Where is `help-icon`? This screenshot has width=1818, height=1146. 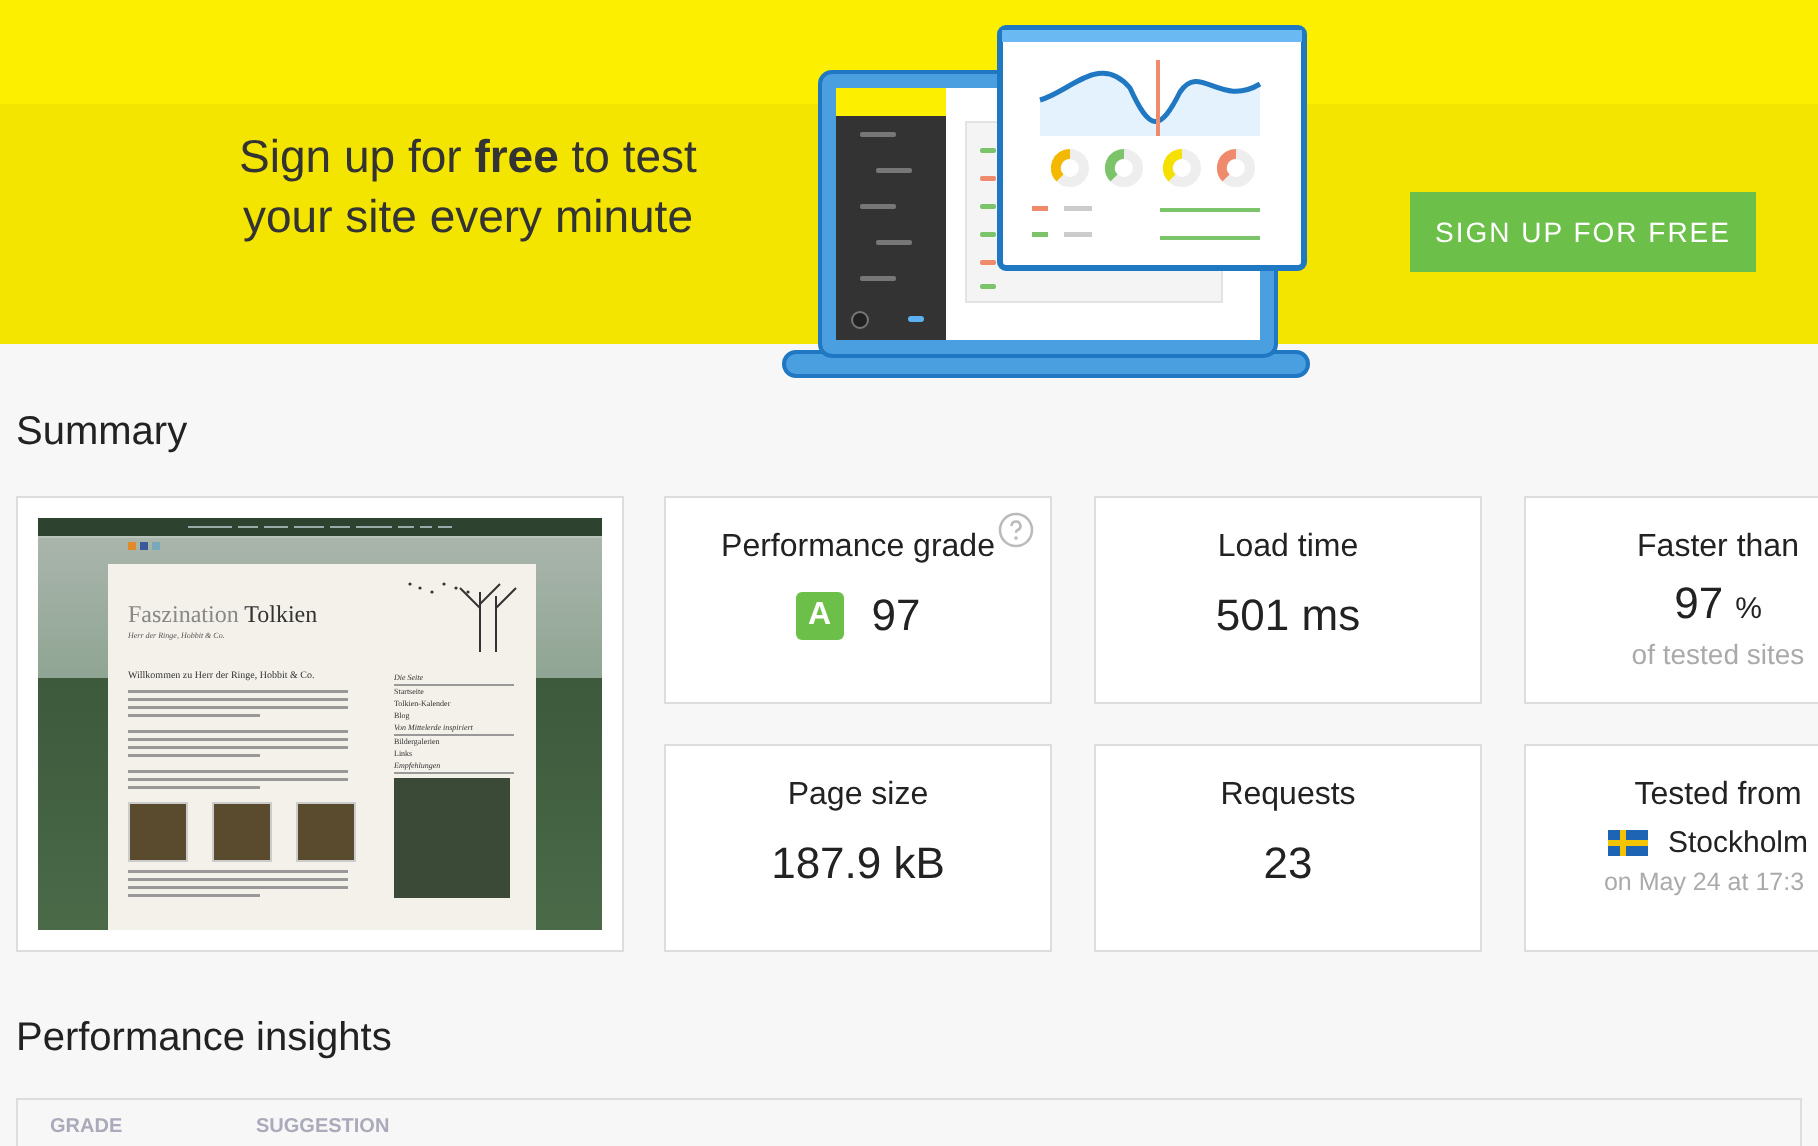 help-icon is located at coordinates (1016, 530).